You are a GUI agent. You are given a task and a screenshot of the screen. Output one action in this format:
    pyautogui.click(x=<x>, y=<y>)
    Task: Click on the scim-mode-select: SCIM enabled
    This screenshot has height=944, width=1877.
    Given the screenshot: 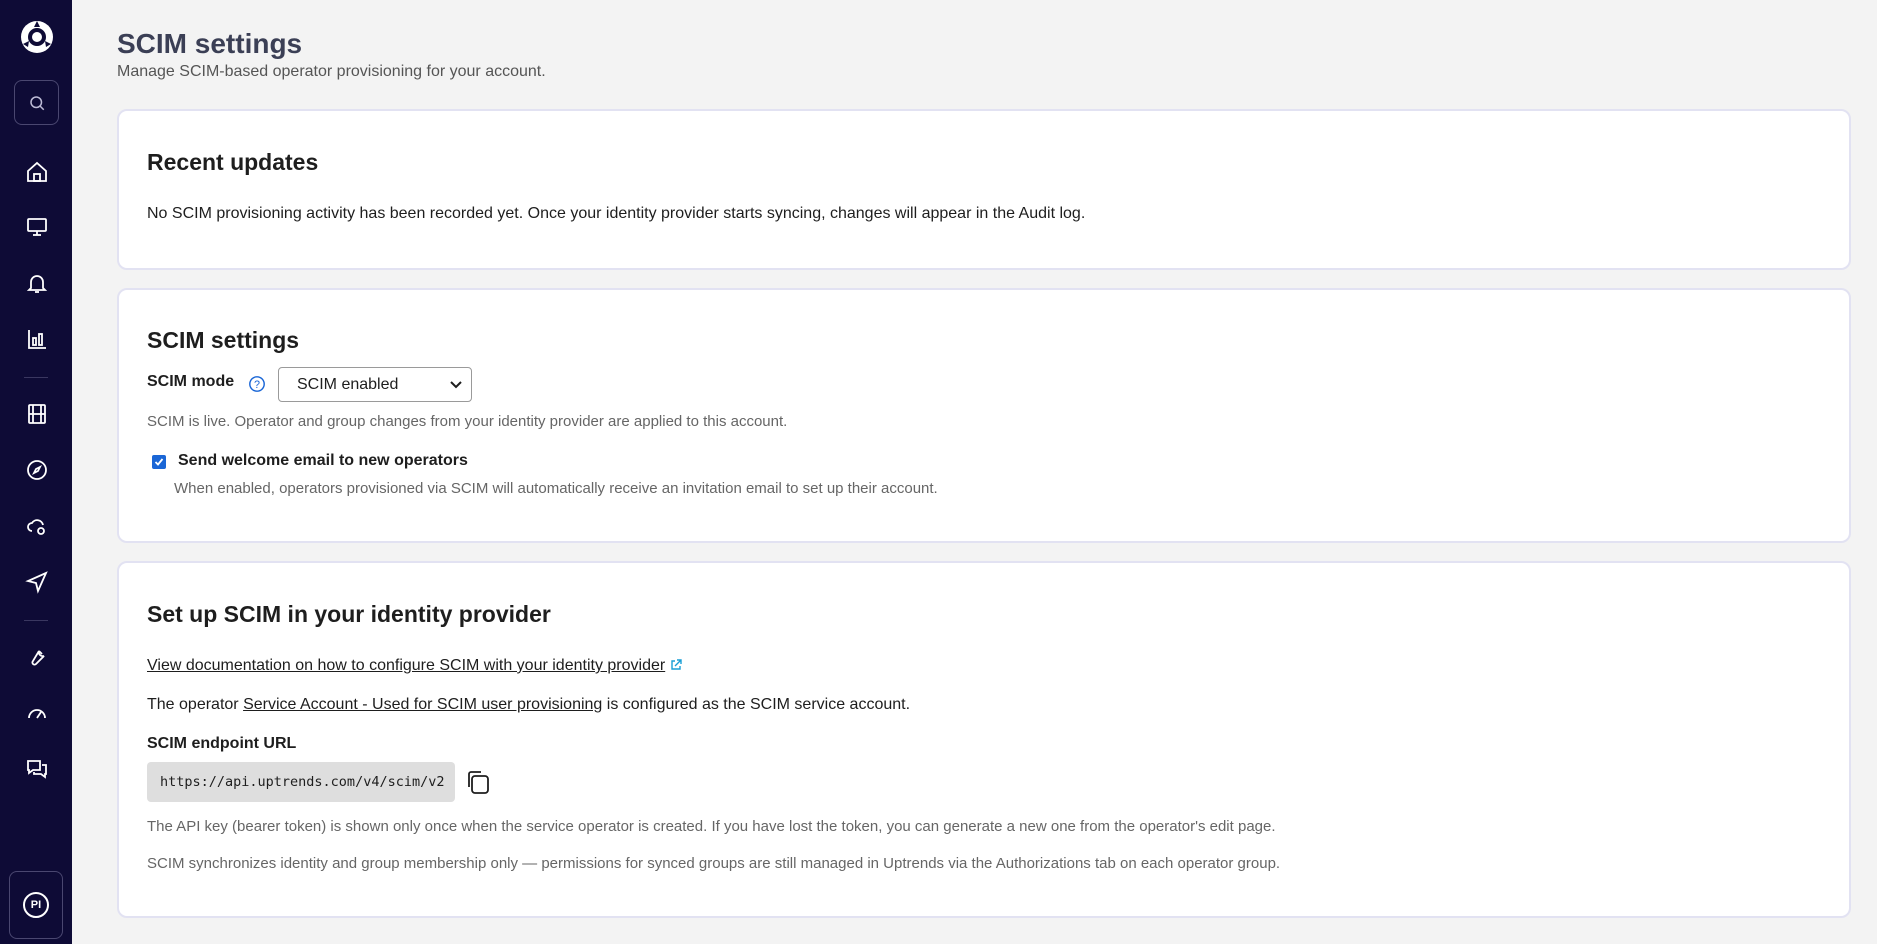 What is the action you would take?
    pyautogui.click(x=375, y=384)
    